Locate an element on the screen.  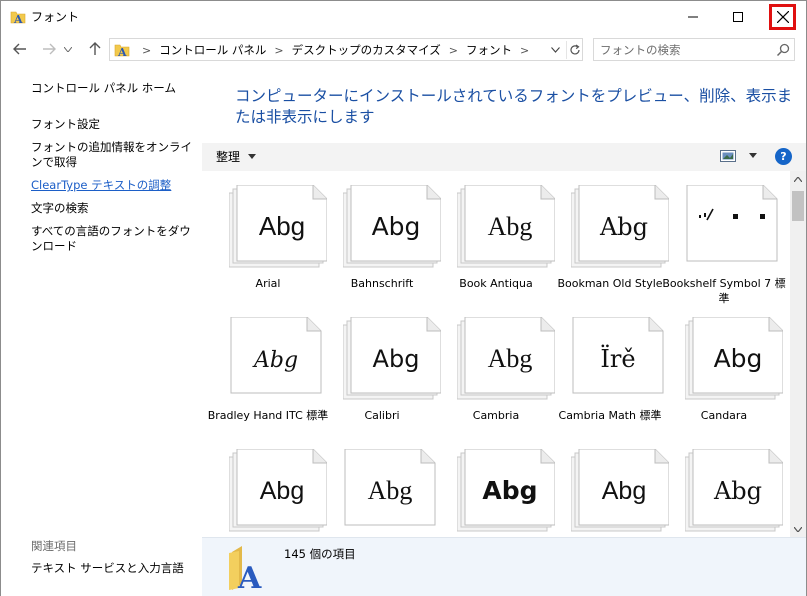
item-count: 145 個の項目 is located at coordinates (320, 554).